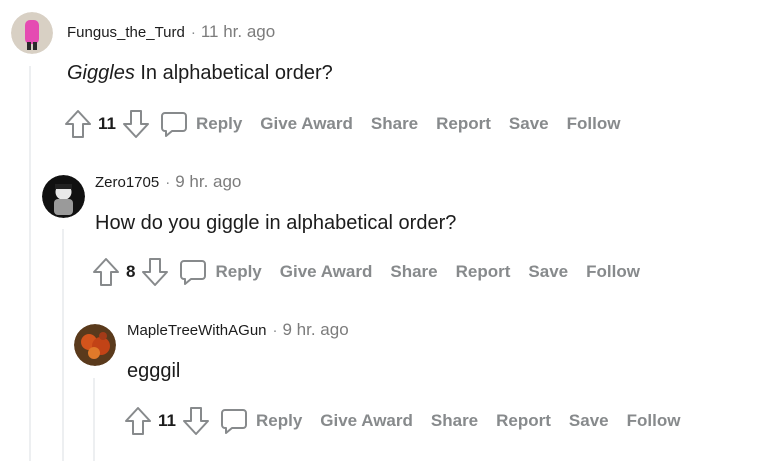 The image size is (781, 461). What do you see at coordinates (126, 32) in the screenshot?
I see `author-name: Fungus_the_Turd` at bounding box center [126, 32].